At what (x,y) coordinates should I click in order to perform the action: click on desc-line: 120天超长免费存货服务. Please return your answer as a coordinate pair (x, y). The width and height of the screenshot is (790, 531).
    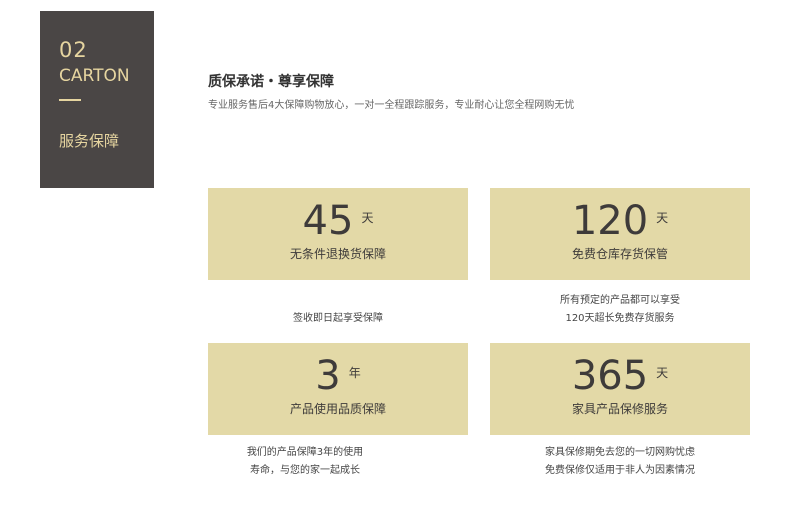
    Looking at the image, I should click on (620, 318).